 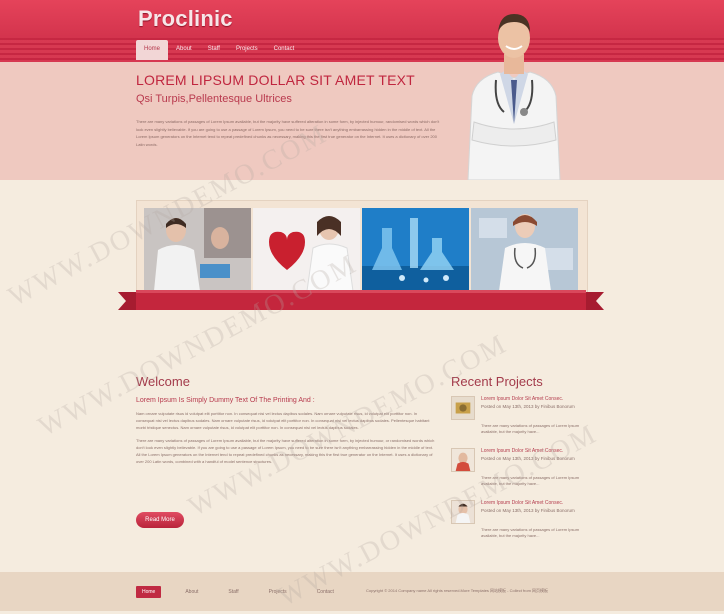 I want to click on footer-nav-about: About, so click(x=191, y=592).